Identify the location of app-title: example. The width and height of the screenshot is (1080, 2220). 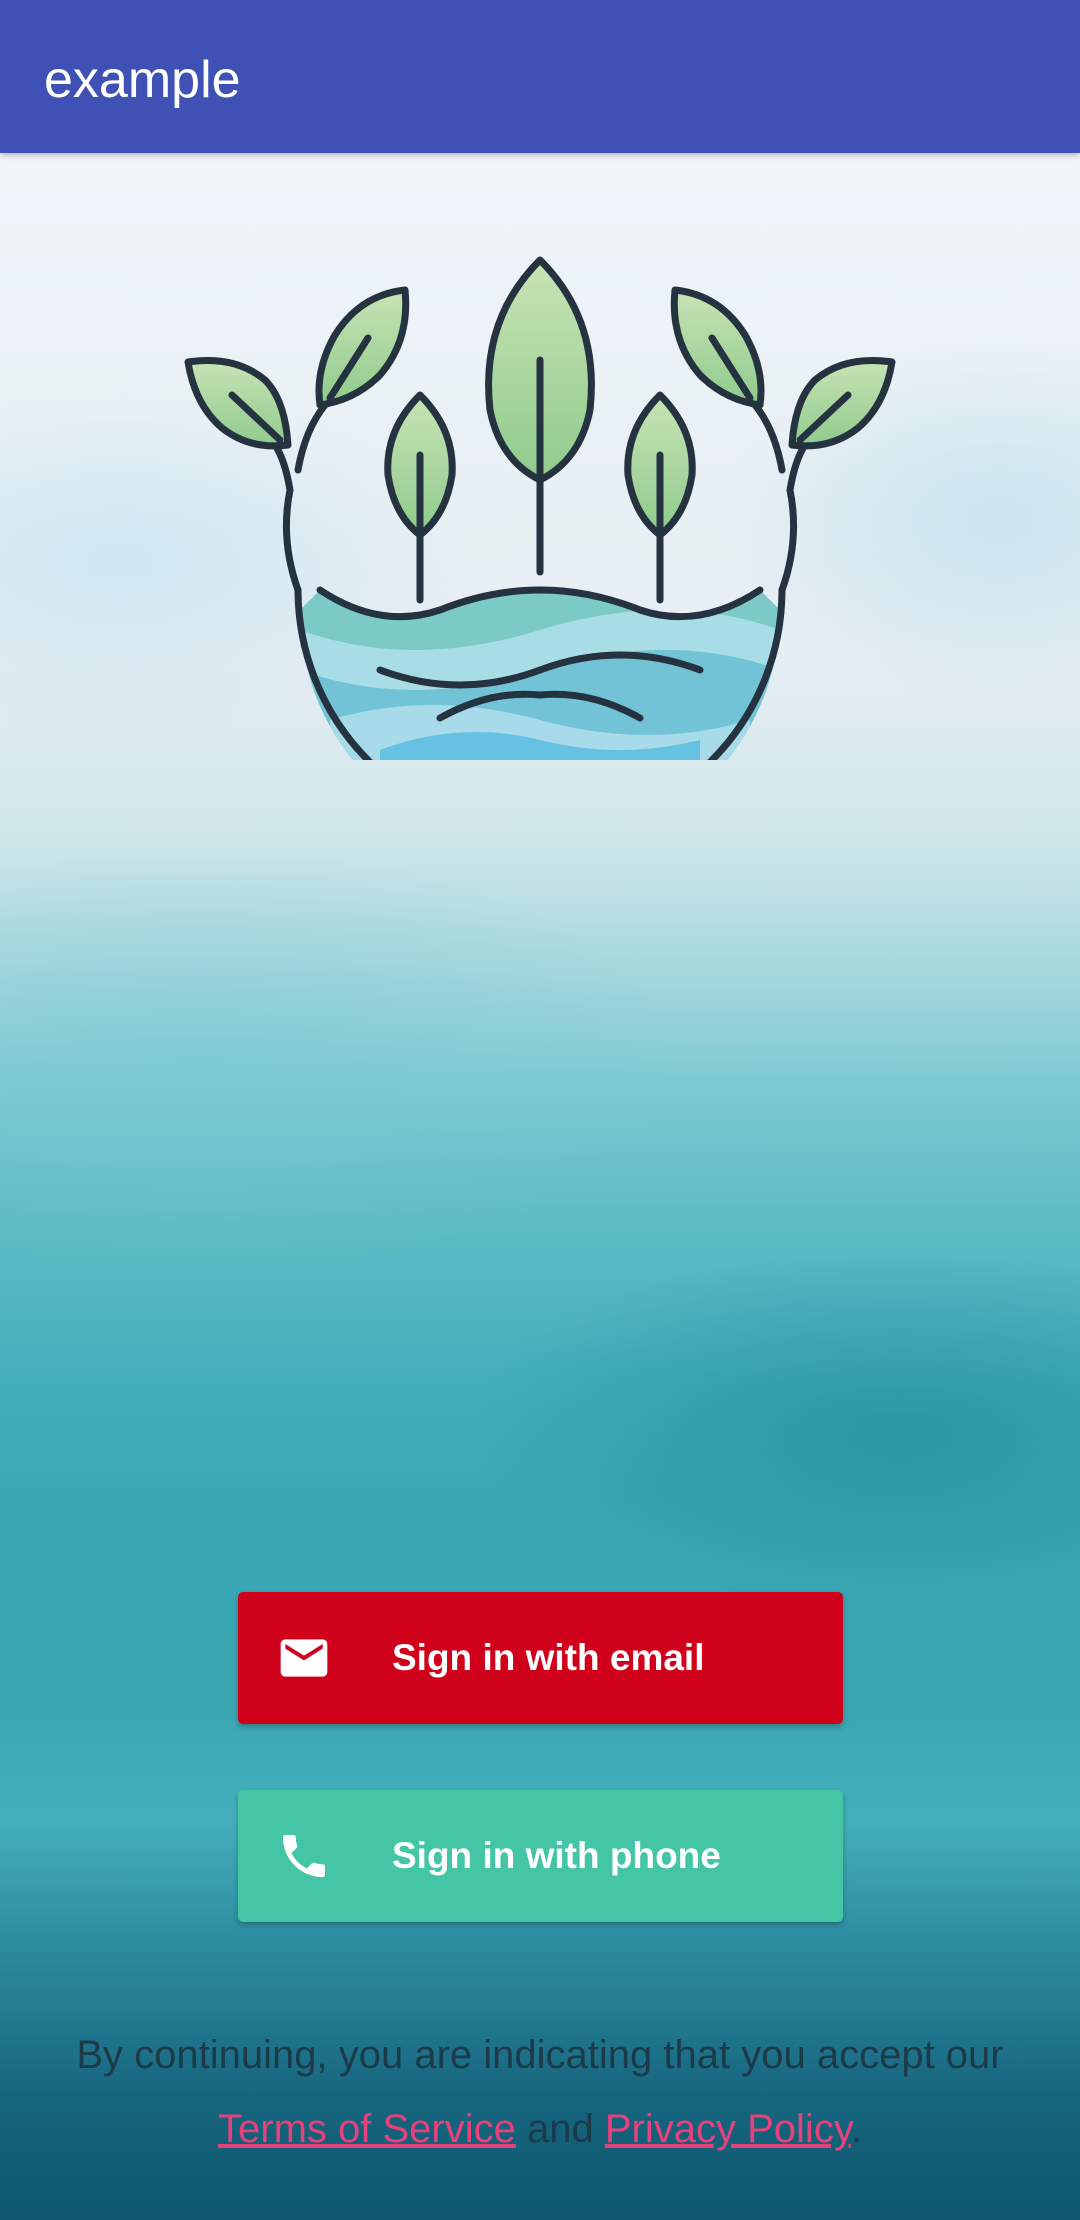
(142, 80).